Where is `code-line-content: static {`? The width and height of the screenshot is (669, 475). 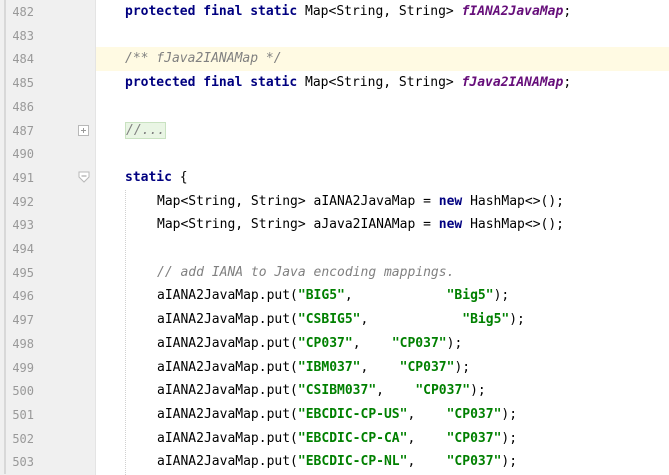 code-line-content: static { is located at coordinates (382, 178).